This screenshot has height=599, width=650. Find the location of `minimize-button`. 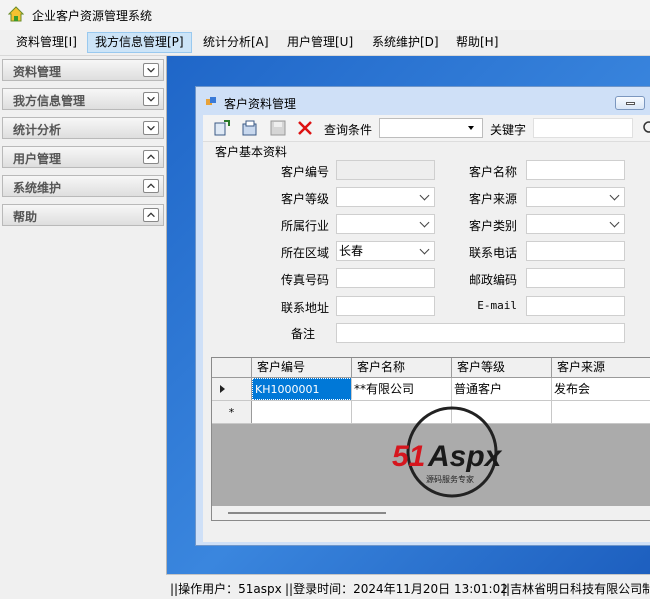

minimize-button is located at coordinates (630, 103).